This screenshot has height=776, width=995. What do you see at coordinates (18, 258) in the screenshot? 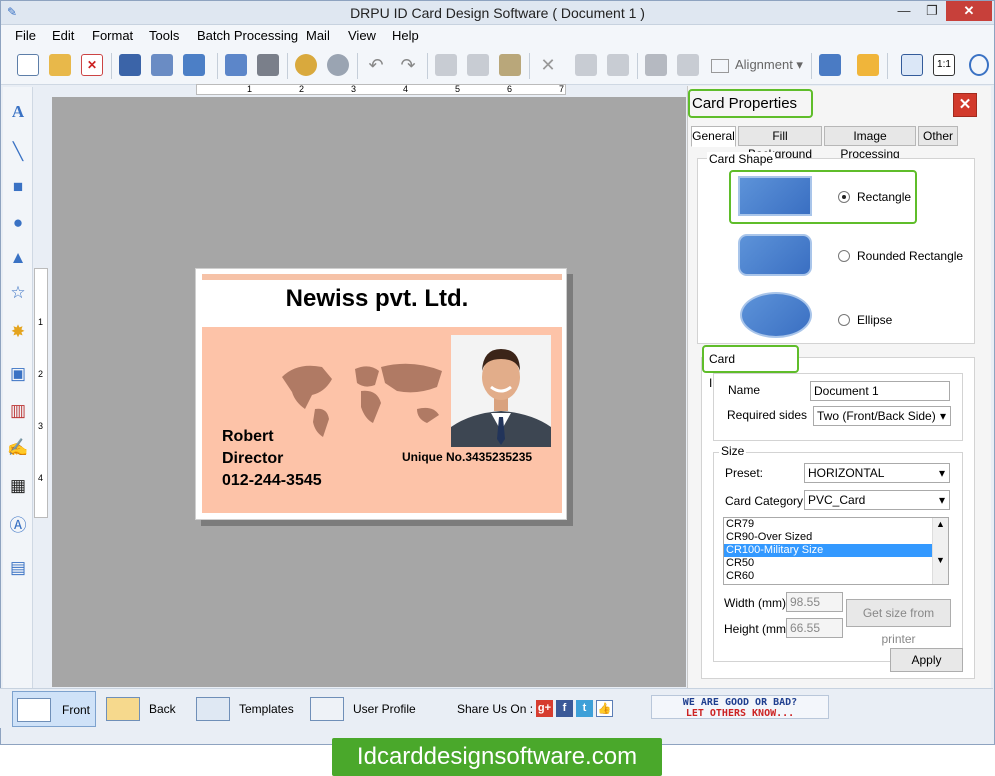
I see `triangle-tool-icon: ▲` at bounding box center [18, 258].